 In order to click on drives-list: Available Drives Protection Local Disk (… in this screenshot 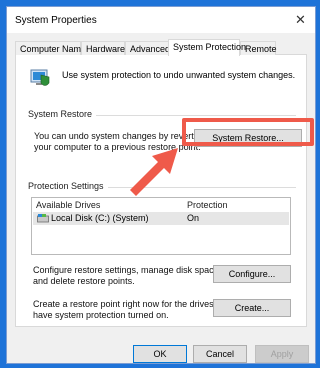, I will do `click(161, 226)`.